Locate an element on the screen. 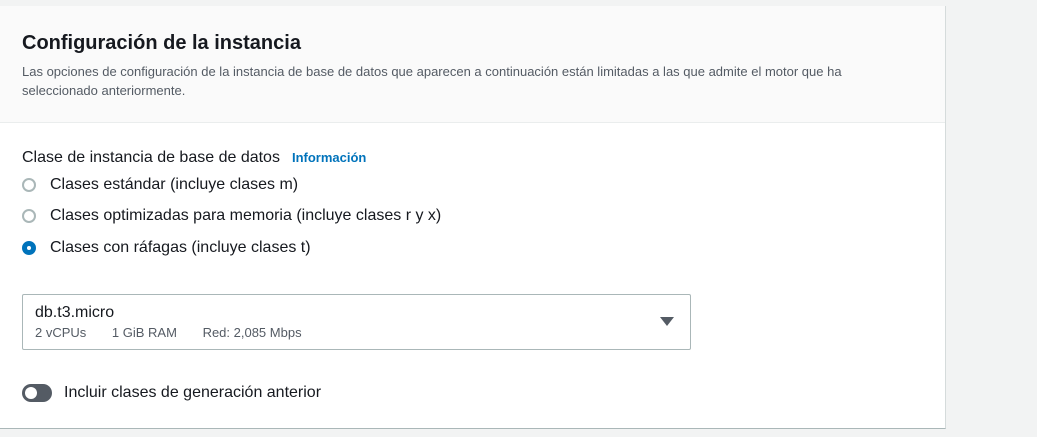  radio-label: Clases estándar (incluye clases m) is located at coordinates (174, 184).